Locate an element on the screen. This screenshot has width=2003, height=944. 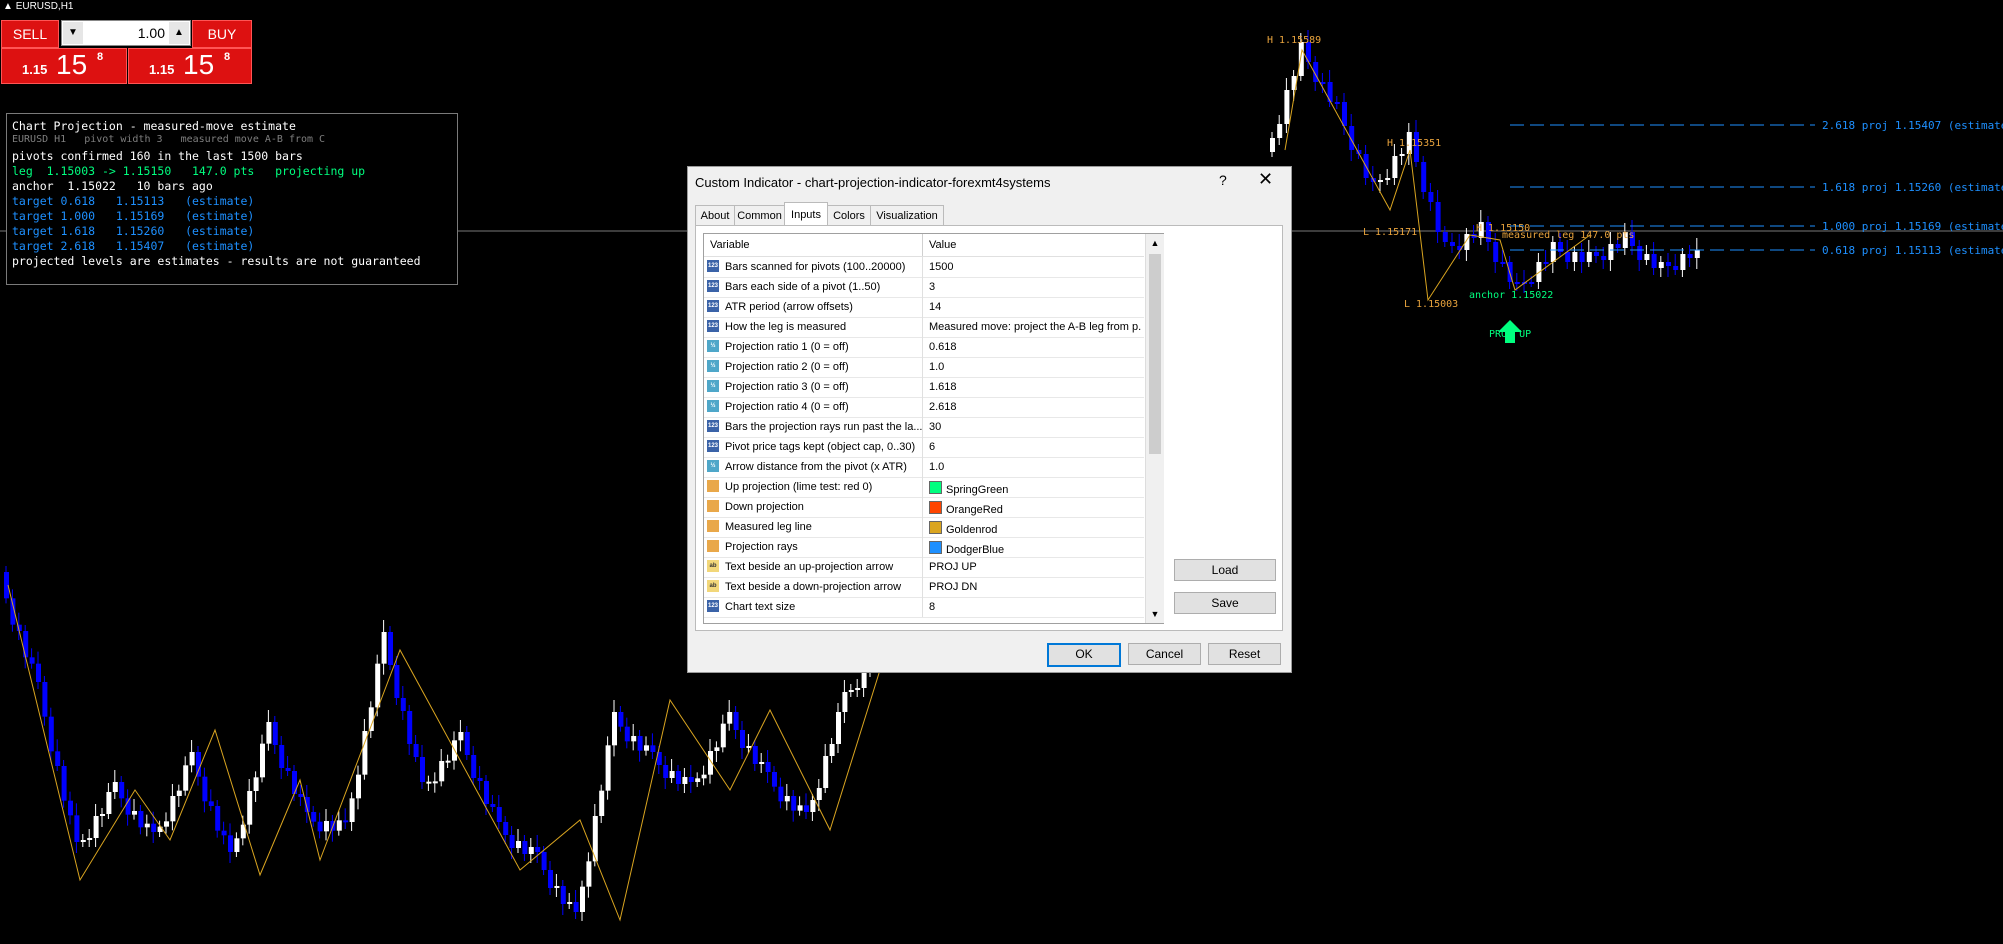
input-row-value: 0.618 is located at coordinates (1035, 347).